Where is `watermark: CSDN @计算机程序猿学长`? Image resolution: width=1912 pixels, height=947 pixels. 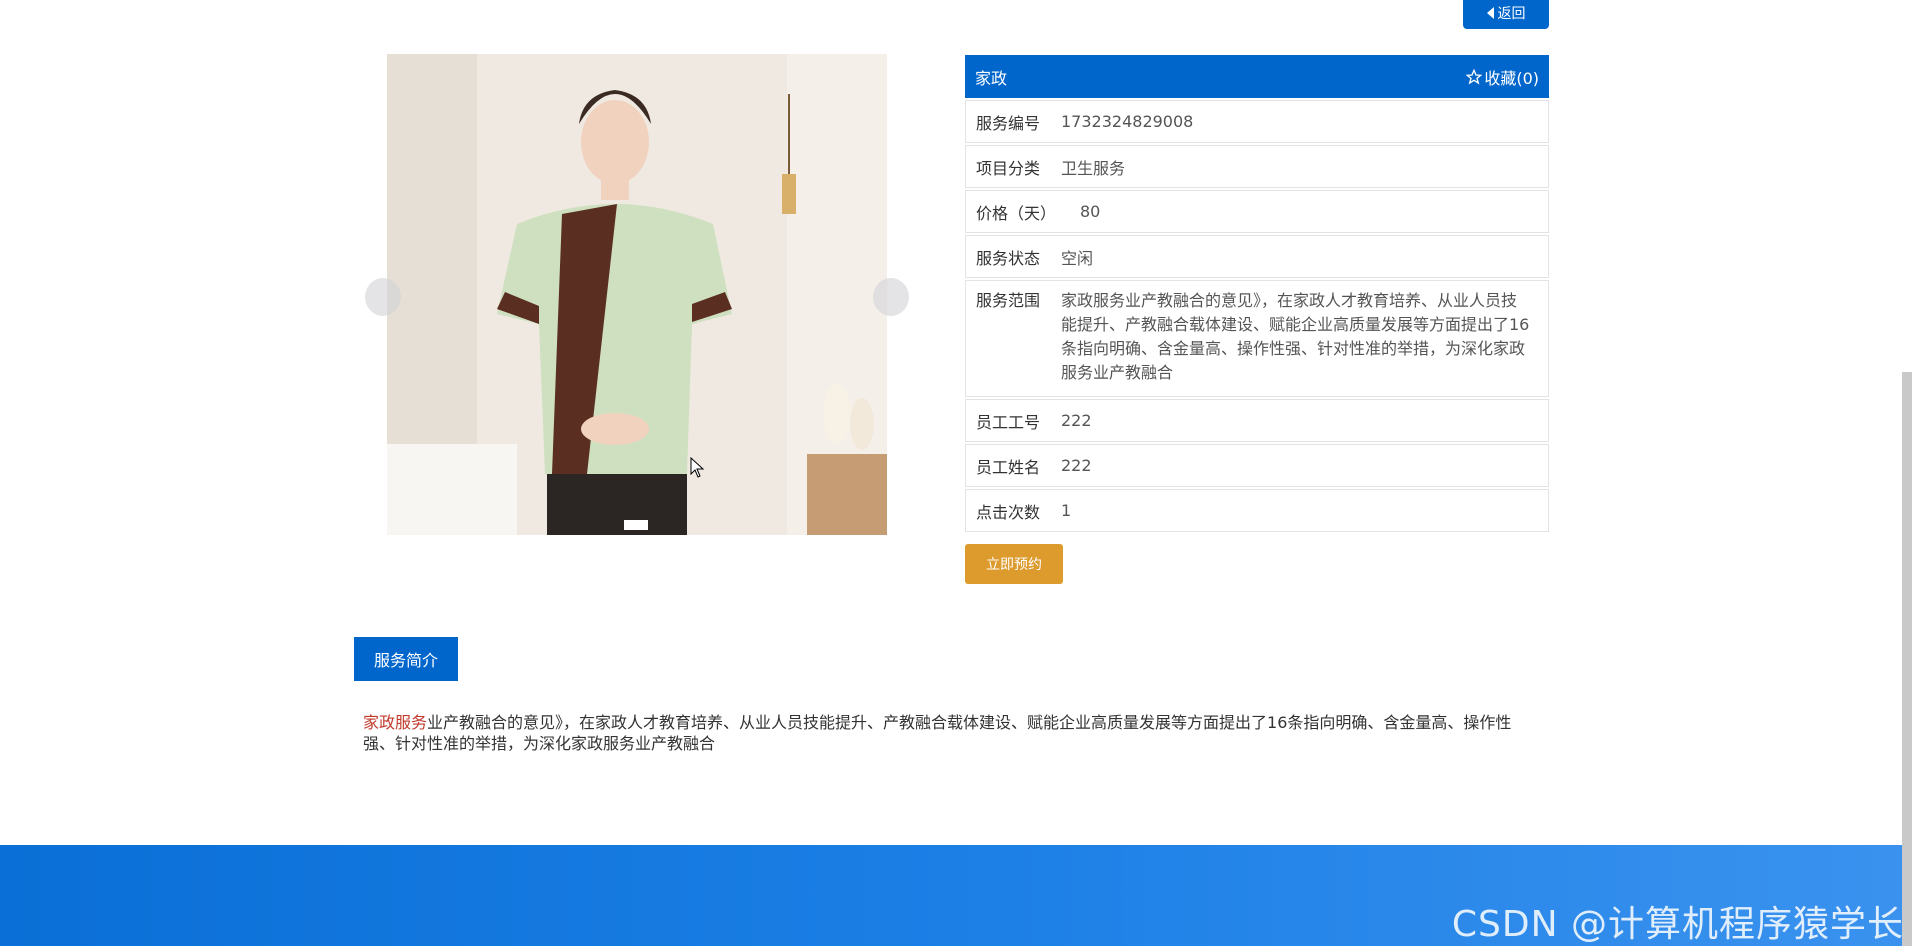
watermark: CSDN @计算机程序猿学长 is located at coordinates (1677, 924).